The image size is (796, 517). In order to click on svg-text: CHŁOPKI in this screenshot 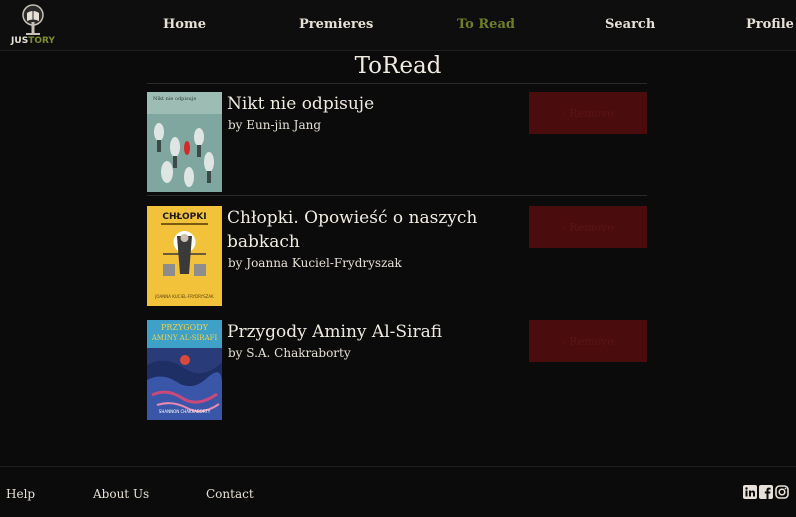, I will do `click(184, 217)`.